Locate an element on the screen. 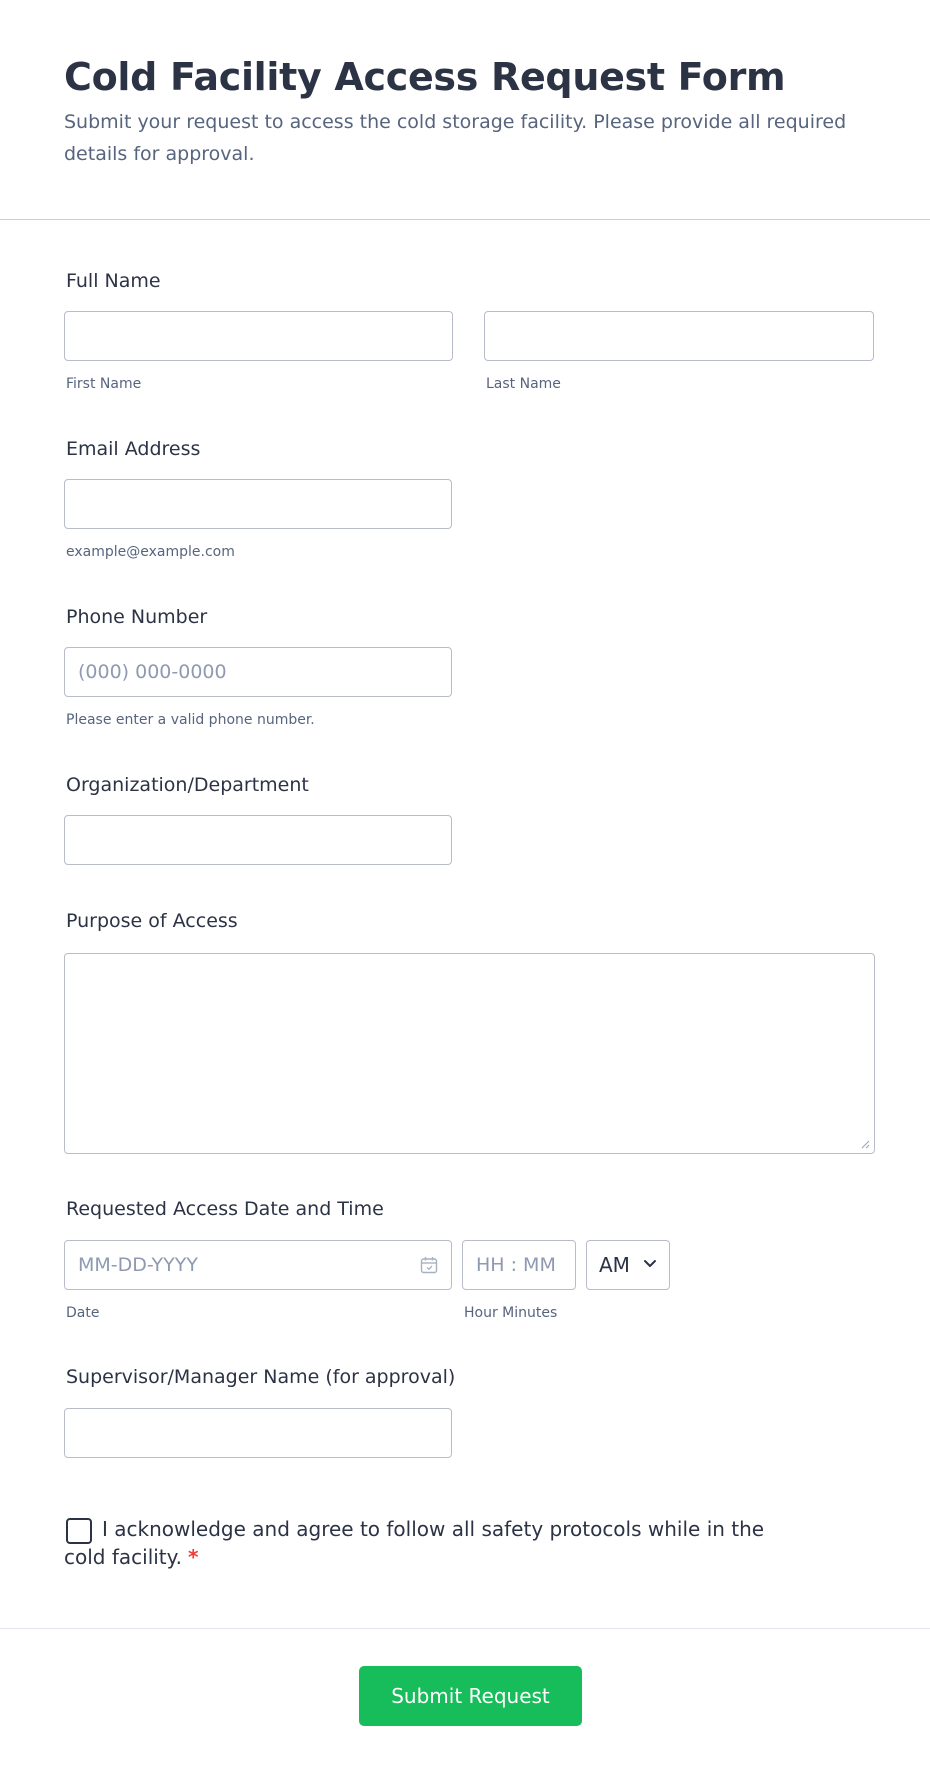  last-name-sublabel: Last Name is located at coordinates (523, 384).